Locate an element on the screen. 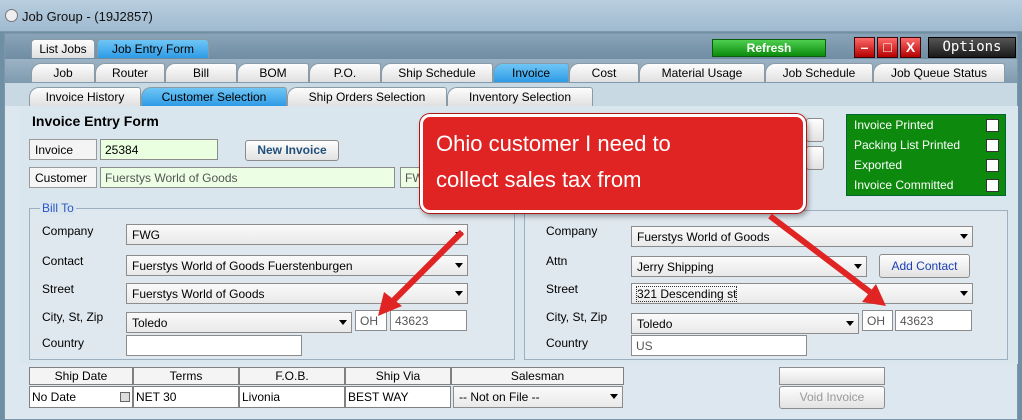 The width and height of the screenshot is (1022, 420). annotation-arrow-left is located at coordinates (427, 267).